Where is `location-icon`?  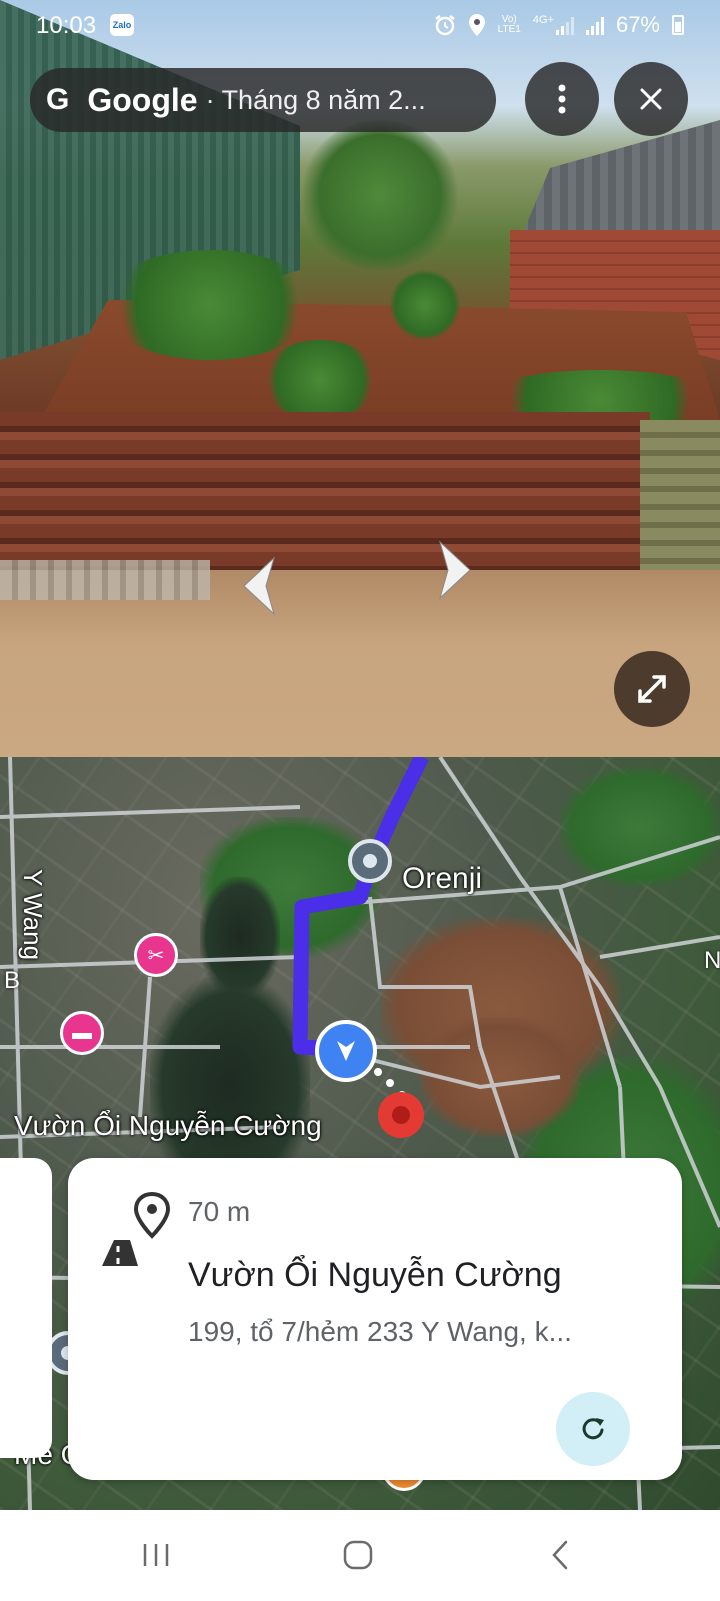 location-icon is located at coordinates (476, 25).